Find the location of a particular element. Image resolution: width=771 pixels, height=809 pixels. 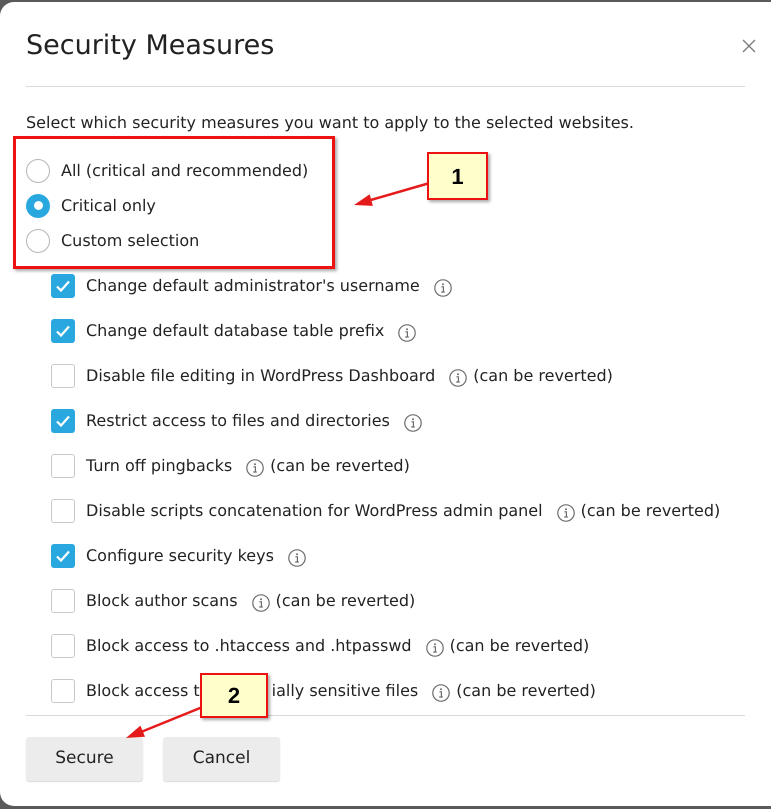

measure-label: Turn off pingbacks is located at coordinates (159, 466).